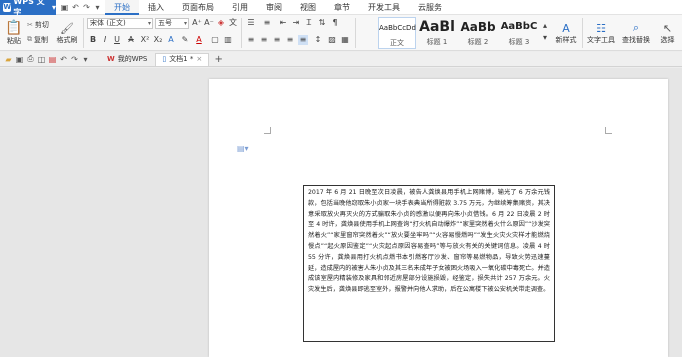  Describe the element at coordinates (198, 7) in the screenshot. I see `tab-page-layout: 页面布局` at that location.